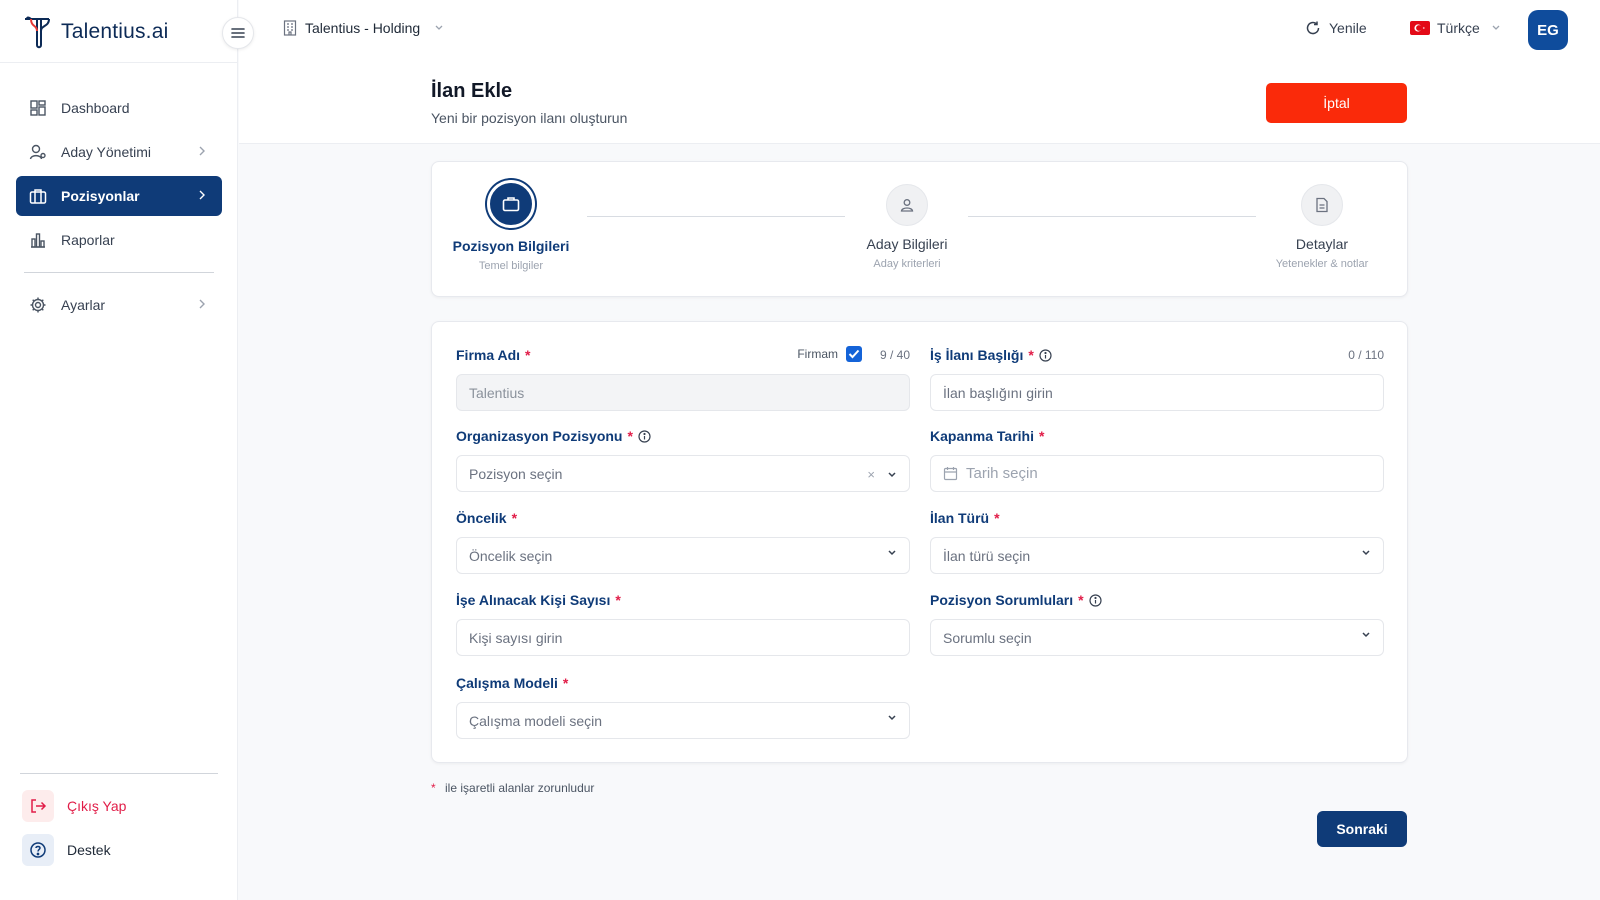 This screenshot has width=1600, height=900. I want to click on sidebar-item-pozisyonlar: Pozisyonlar, so click(119, 196).